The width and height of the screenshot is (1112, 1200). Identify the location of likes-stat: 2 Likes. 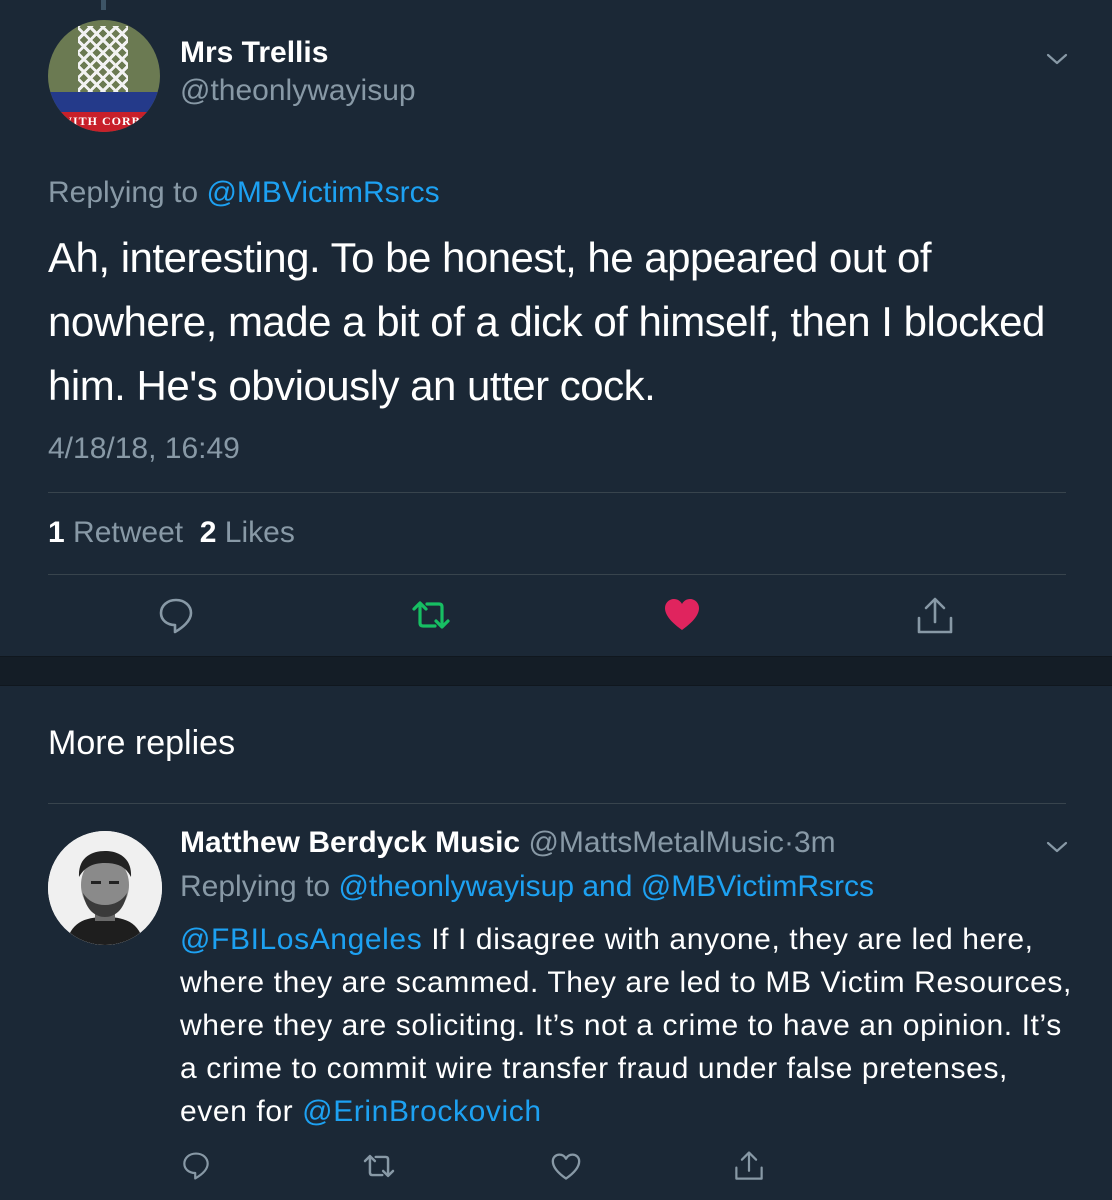
(247, 532).